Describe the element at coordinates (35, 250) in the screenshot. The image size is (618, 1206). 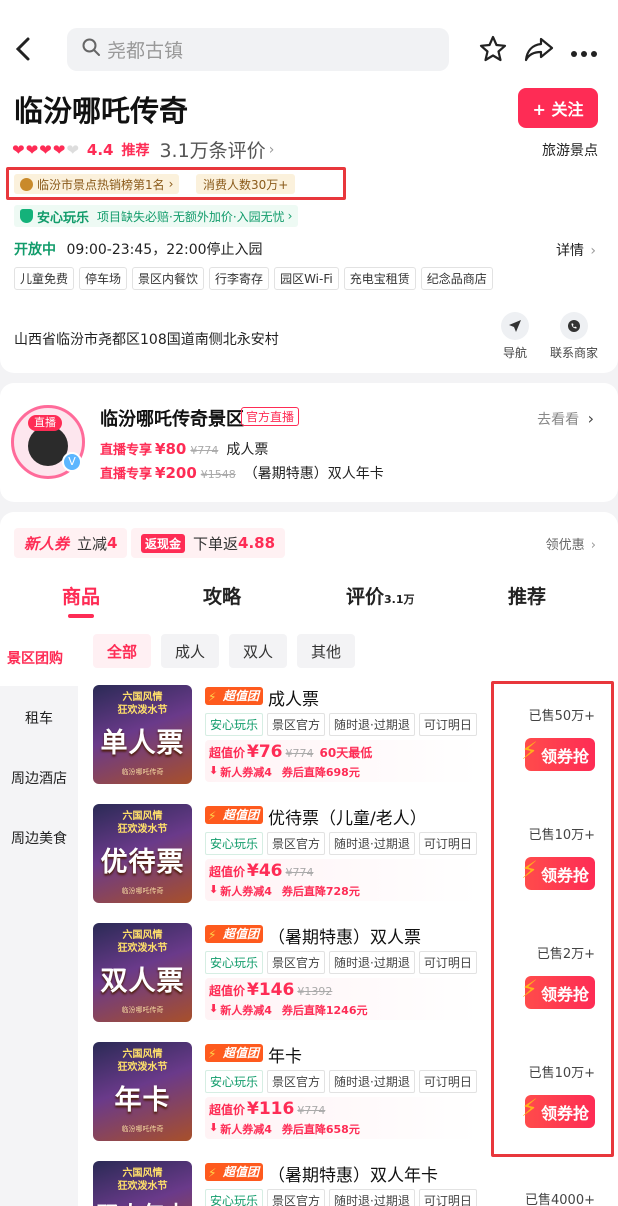
I see `open-status: 开放中` at that location.